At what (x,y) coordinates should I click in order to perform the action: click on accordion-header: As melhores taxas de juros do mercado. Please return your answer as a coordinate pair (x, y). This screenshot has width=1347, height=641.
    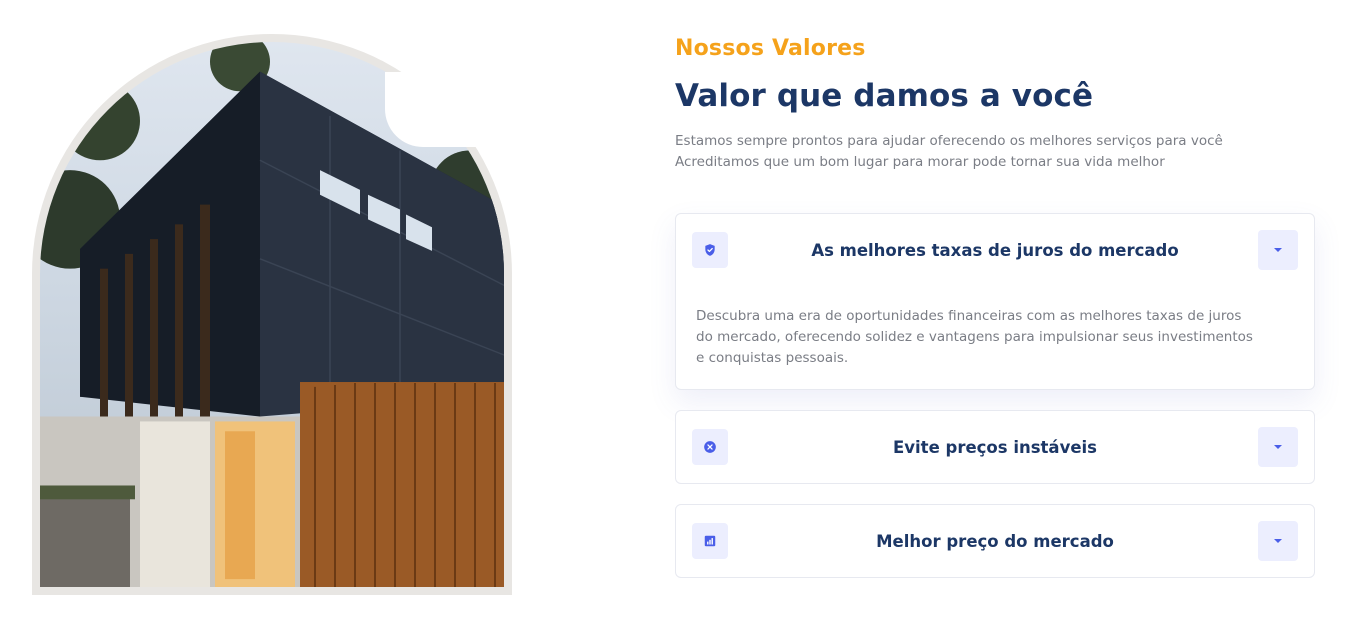
    Looking at the image, I should click on (995, 250).